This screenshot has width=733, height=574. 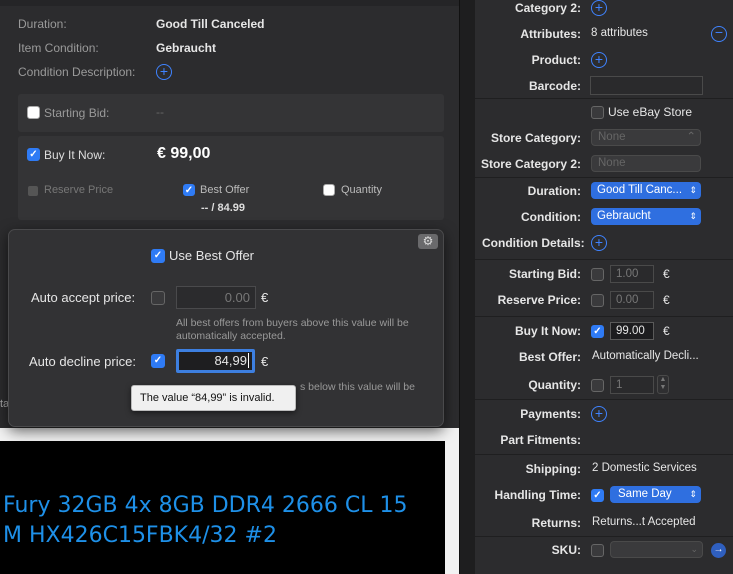 What do you see at coordinates (612, 137) in the screenshot?
I see `store-category-value: None` at bounding box center [612, 137].